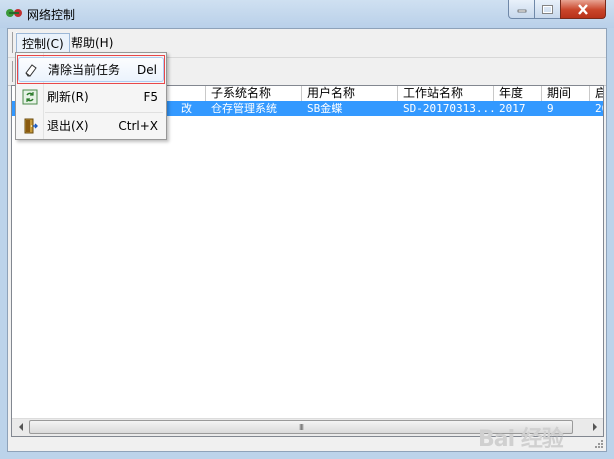 The width and height of the screenshot is (614, 459). Describe the element at coordinates (68, 97) in the screenshot. I see `menu-item-label: 刷新(R)` at that location.